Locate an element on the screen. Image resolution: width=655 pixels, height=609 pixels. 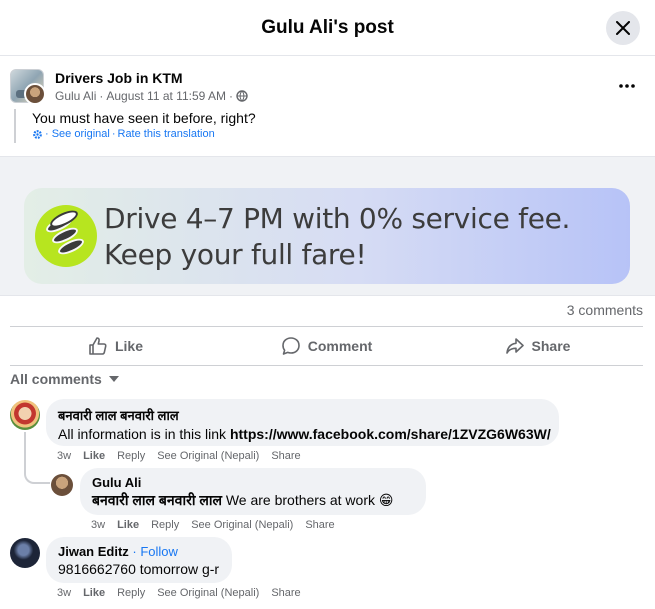
reply-see-original-link: See Original (Nepali) is located at coordinates (242, 525).